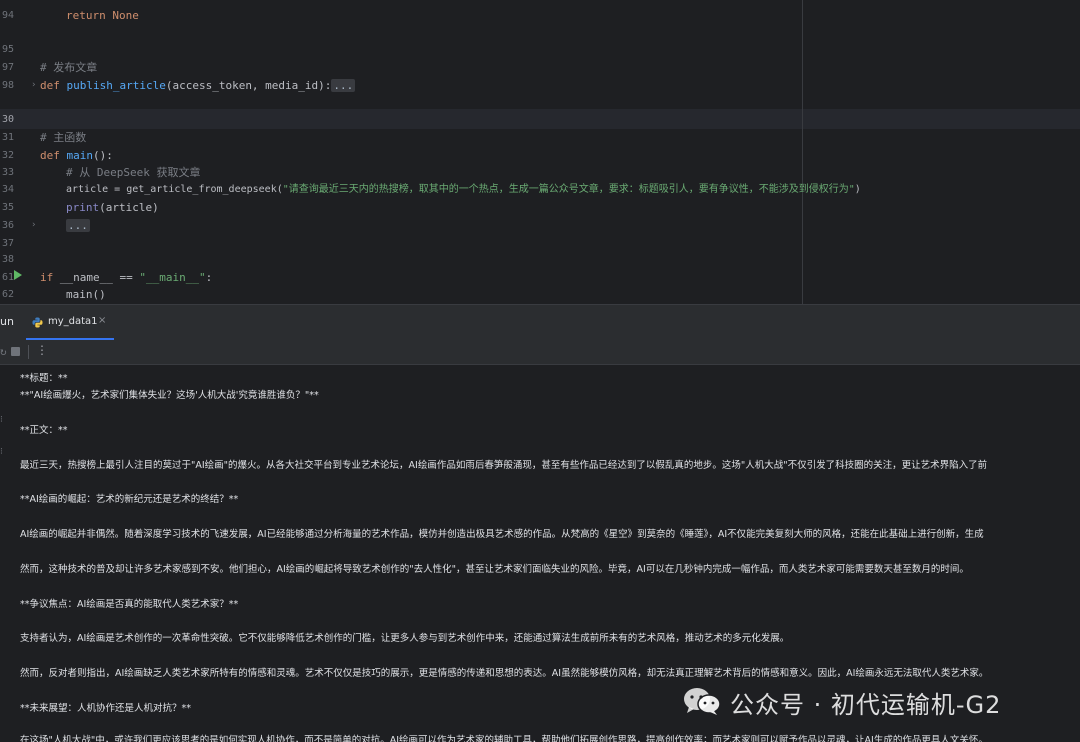  What do you see at coordinates (857, 189) in the screenshot?
I see `code-text: )` at bounding box center [857, 189].